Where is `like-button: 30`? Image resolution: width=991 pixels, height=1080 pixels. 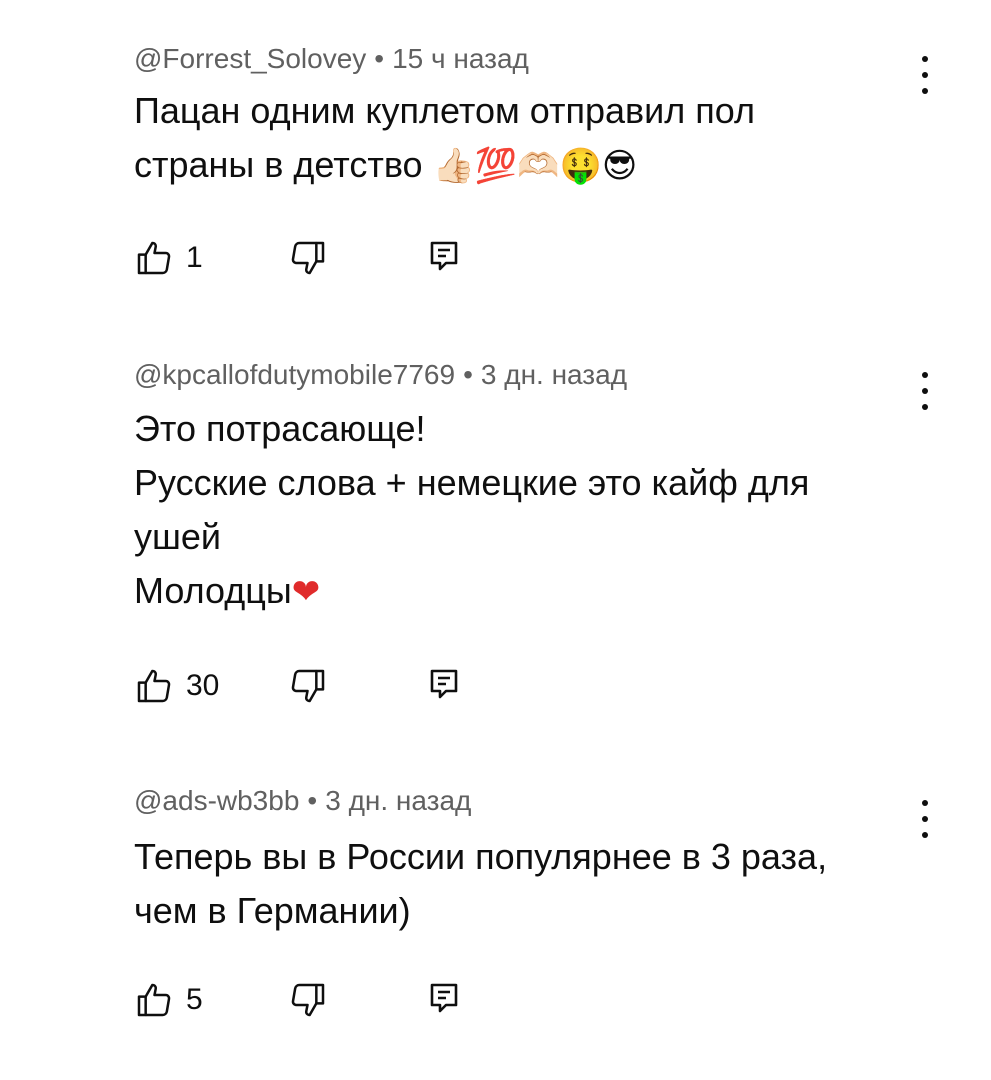
like-button: 30 is located at coordinates (176, 686).